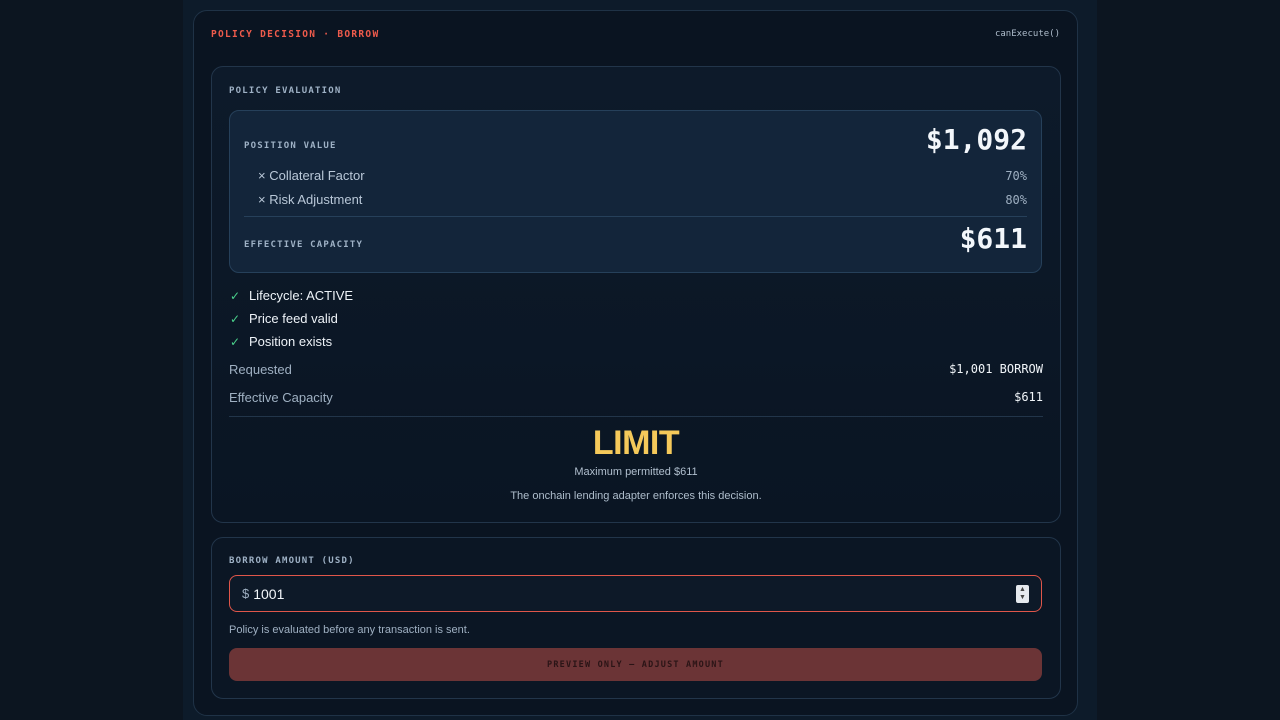 The height and width of the screenshot is (720, 1280). I want to click on function-name: canExecute(), so click(1027, 34).